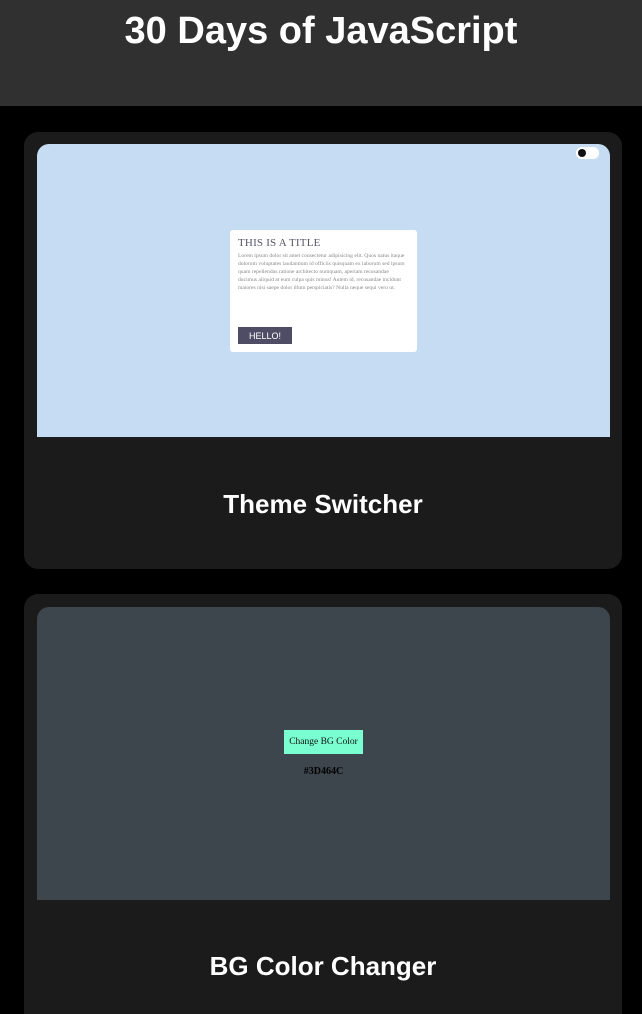  What do you see at coordinates (323, 771) in the screenshot?
I see `color-code-label: #3D464C` at bounding box center [323, 771].